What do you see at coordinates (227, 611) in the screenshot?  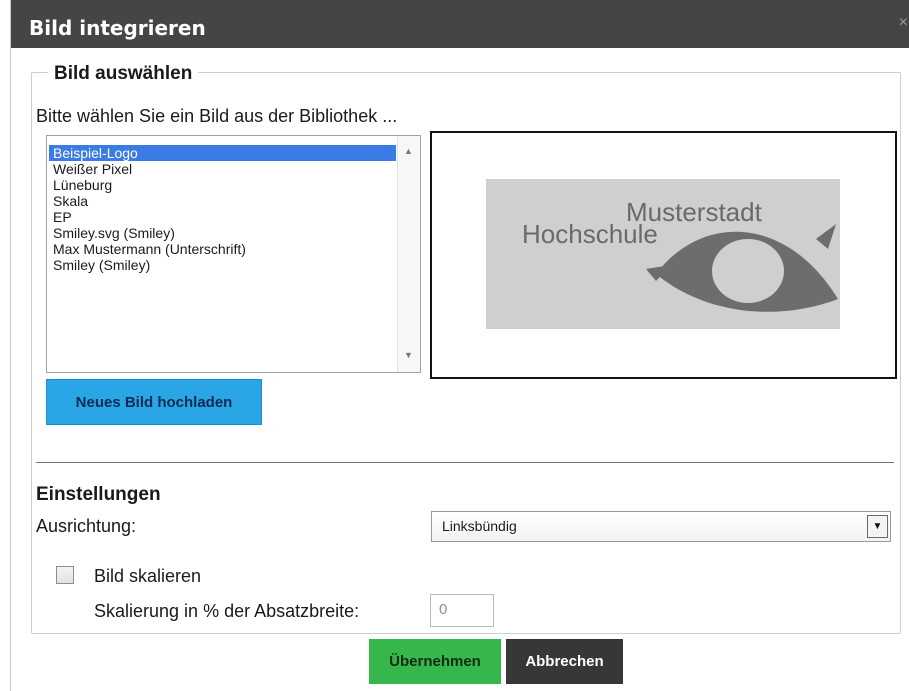 I see `scale-percent-label: Skalierung in % der Absatzbreite:` at bounding box center [227, 611].